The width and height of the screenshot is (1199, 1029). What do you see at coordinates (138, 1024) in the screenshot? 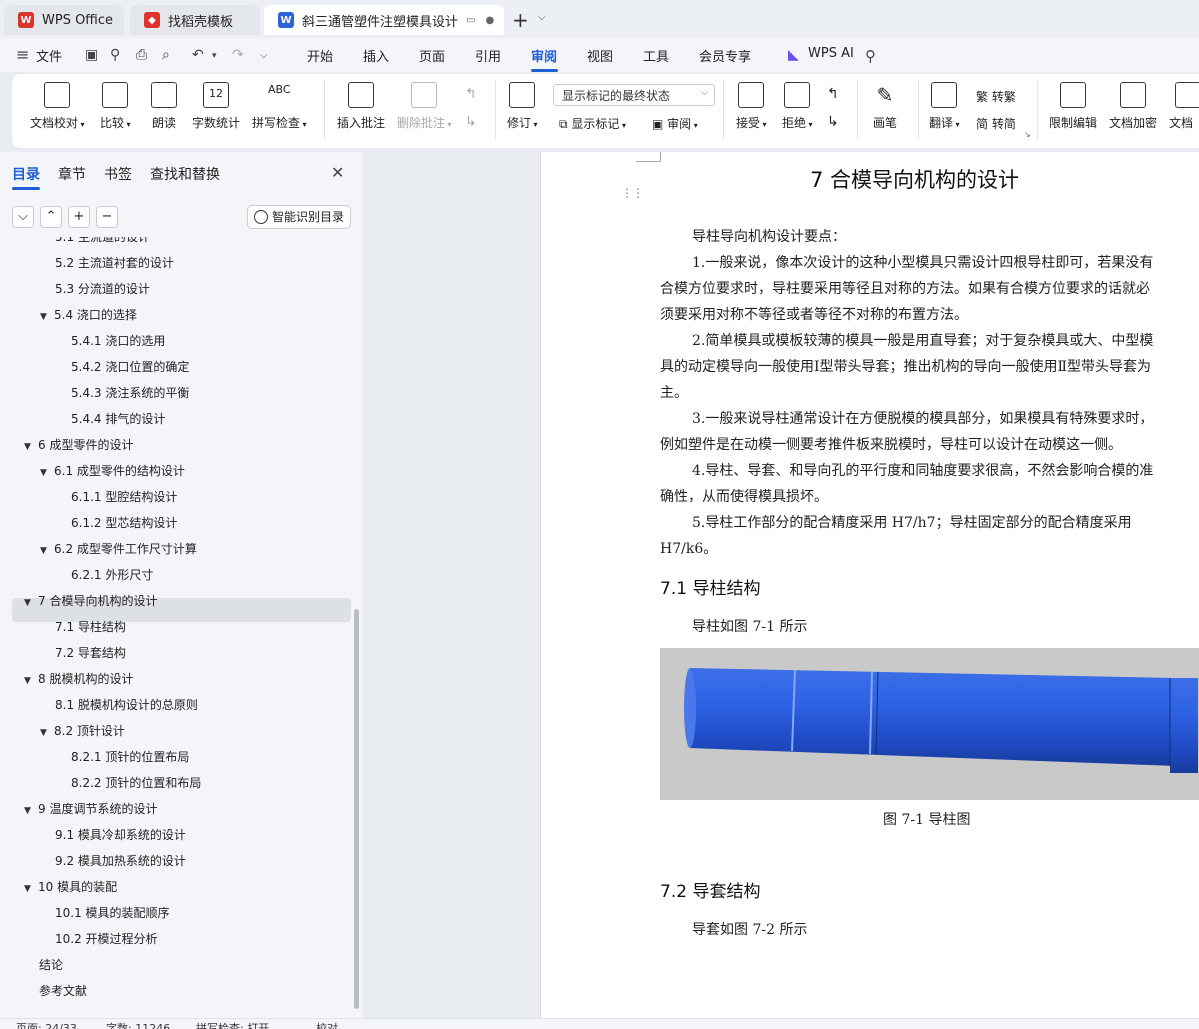
I see `status-word-count: 字数: 11246` at bounding box center [138, 1024].